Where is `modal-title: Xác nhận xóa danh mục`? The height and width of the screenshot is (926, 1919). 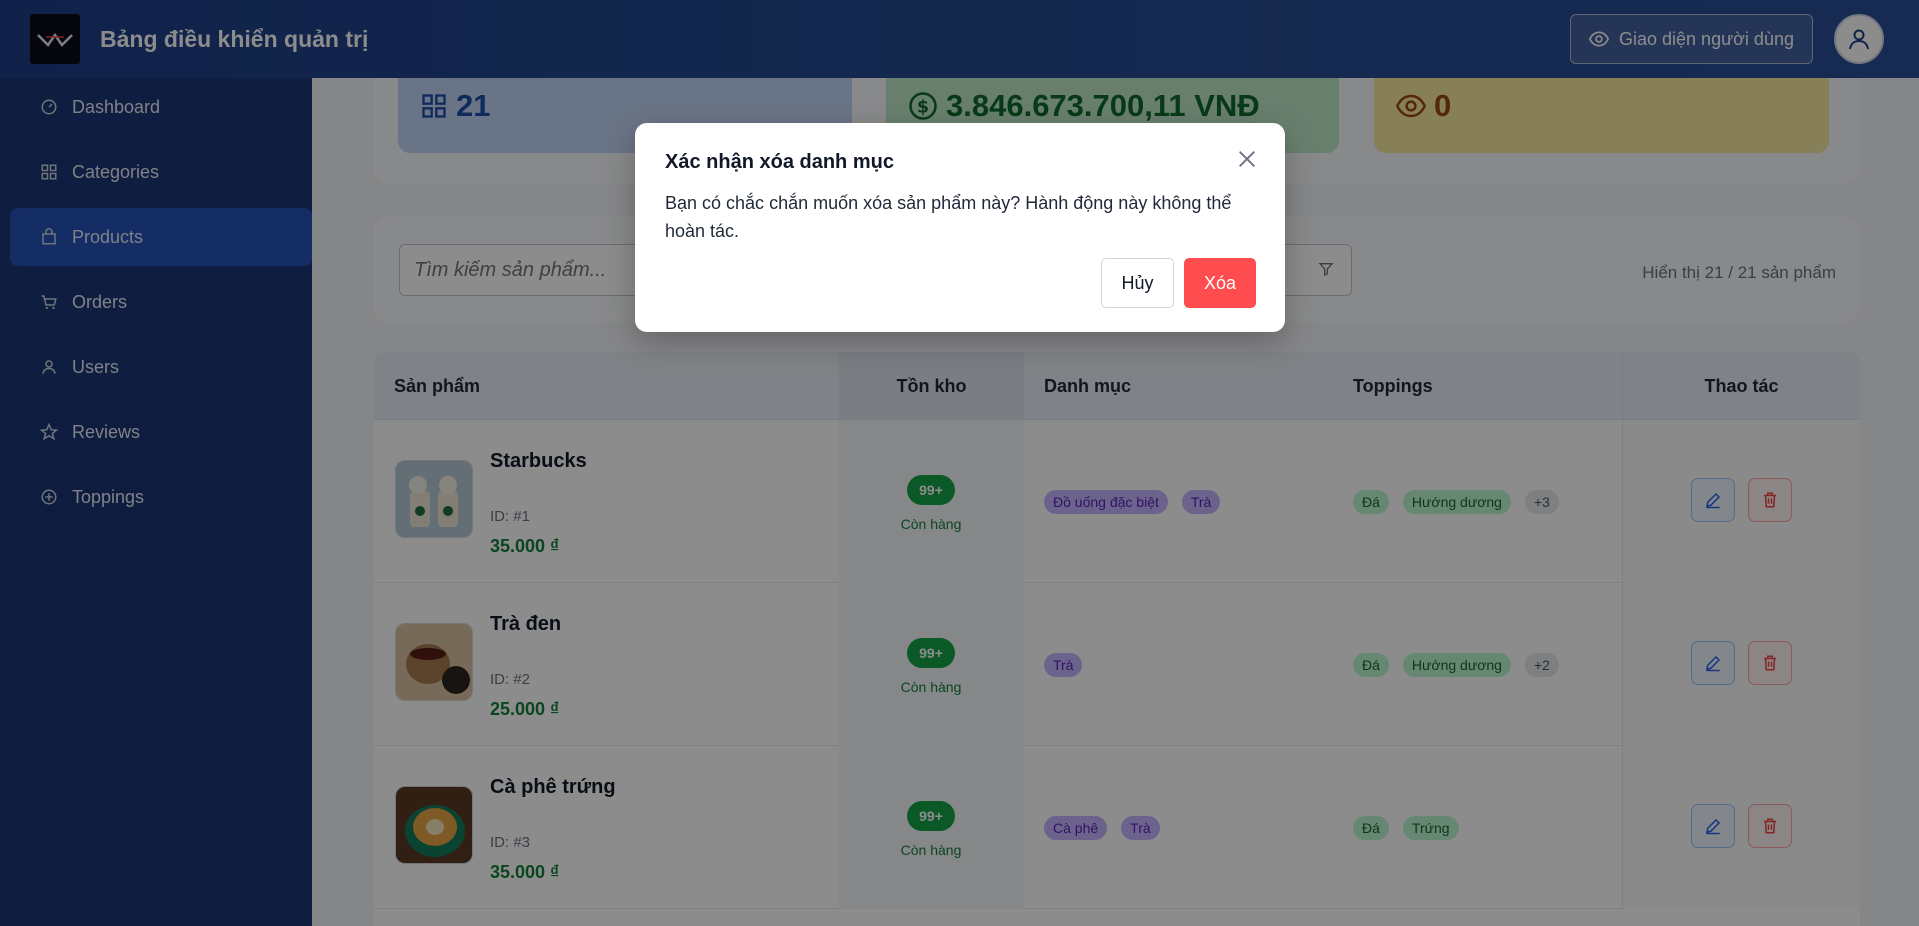
modal-title: Xác nhận xóa danh mục is located at coordinates (779, 162).